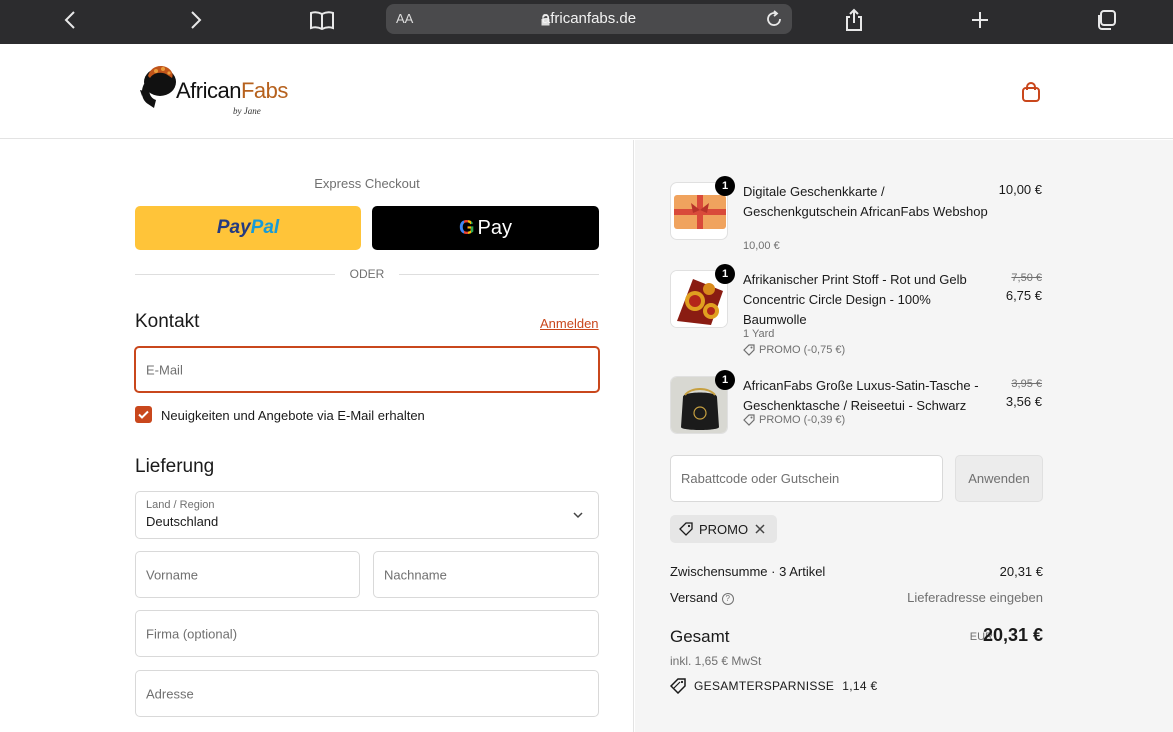  Describe the element at coordinates (158, 87) in the screenshot. I see `logo-silhouette-icon` at that location.